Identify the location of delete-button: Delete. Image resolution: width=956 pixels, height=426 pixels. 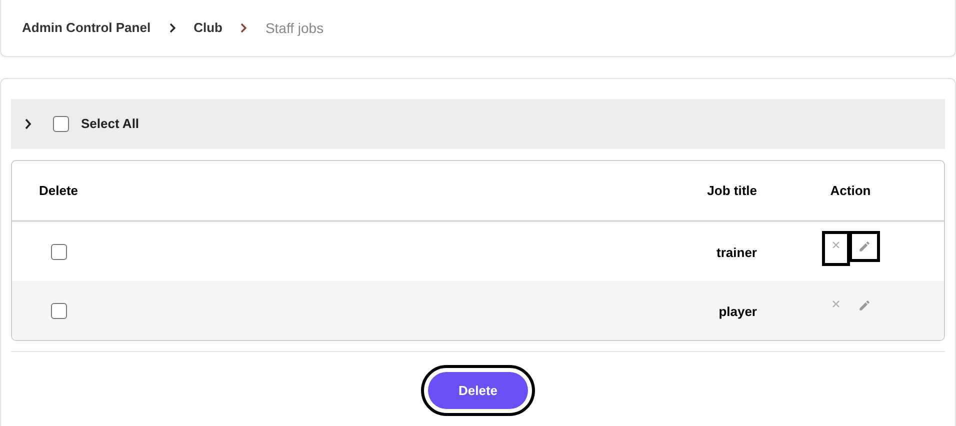
(478, 390).